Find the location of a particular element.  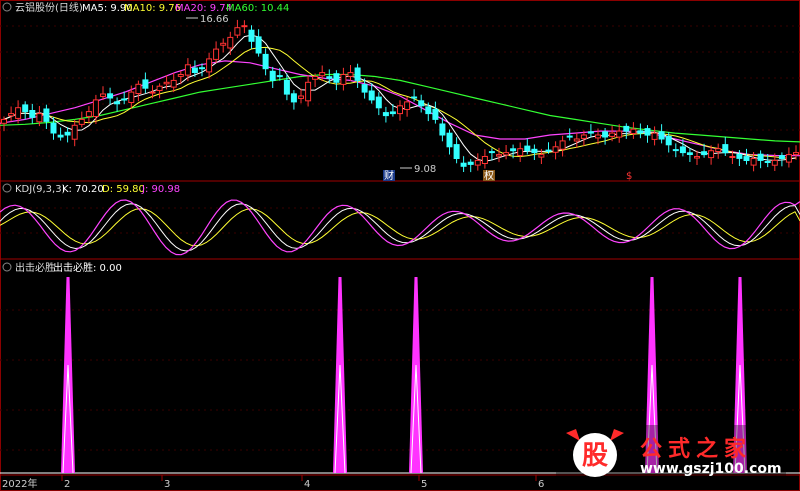

logo-horn-right is located at coordinates (617, 435).